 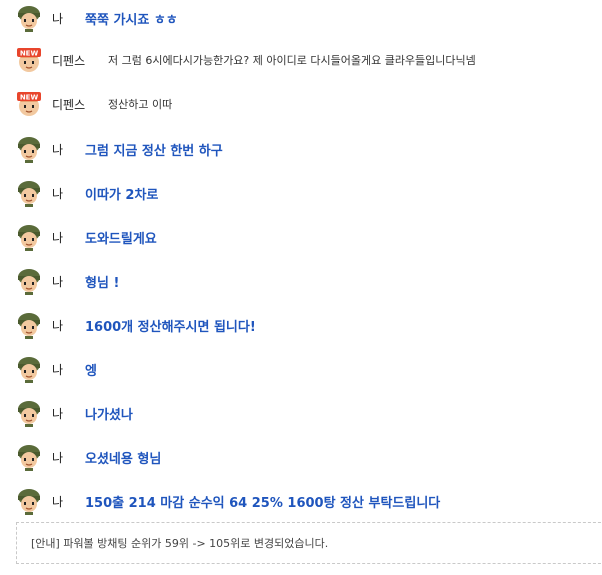 I want to click on message-text: 쭉쭉 가시죠 ㅎㅎ, so click(x=131, y=20).